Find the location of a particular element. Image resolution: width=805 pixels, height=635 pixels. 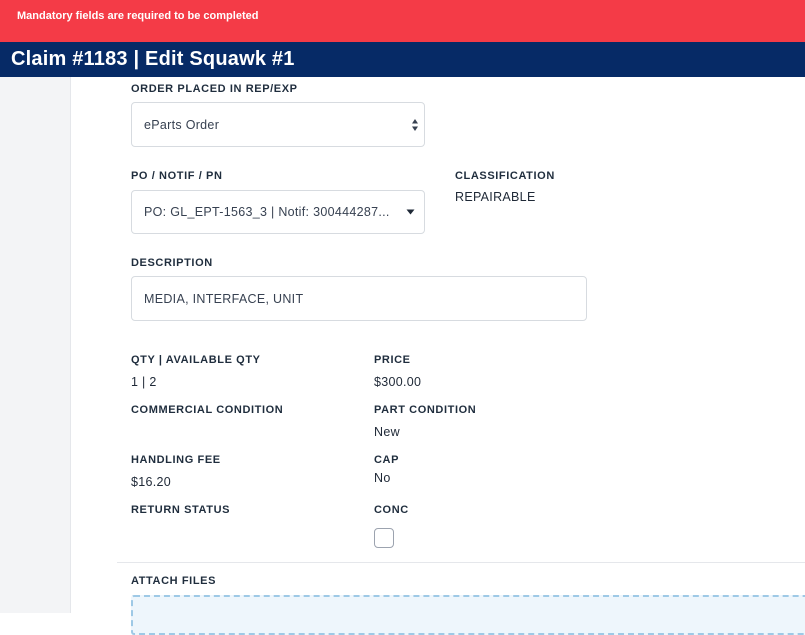

qty-value: 1 | 2 is located at coordinates (144, 382).